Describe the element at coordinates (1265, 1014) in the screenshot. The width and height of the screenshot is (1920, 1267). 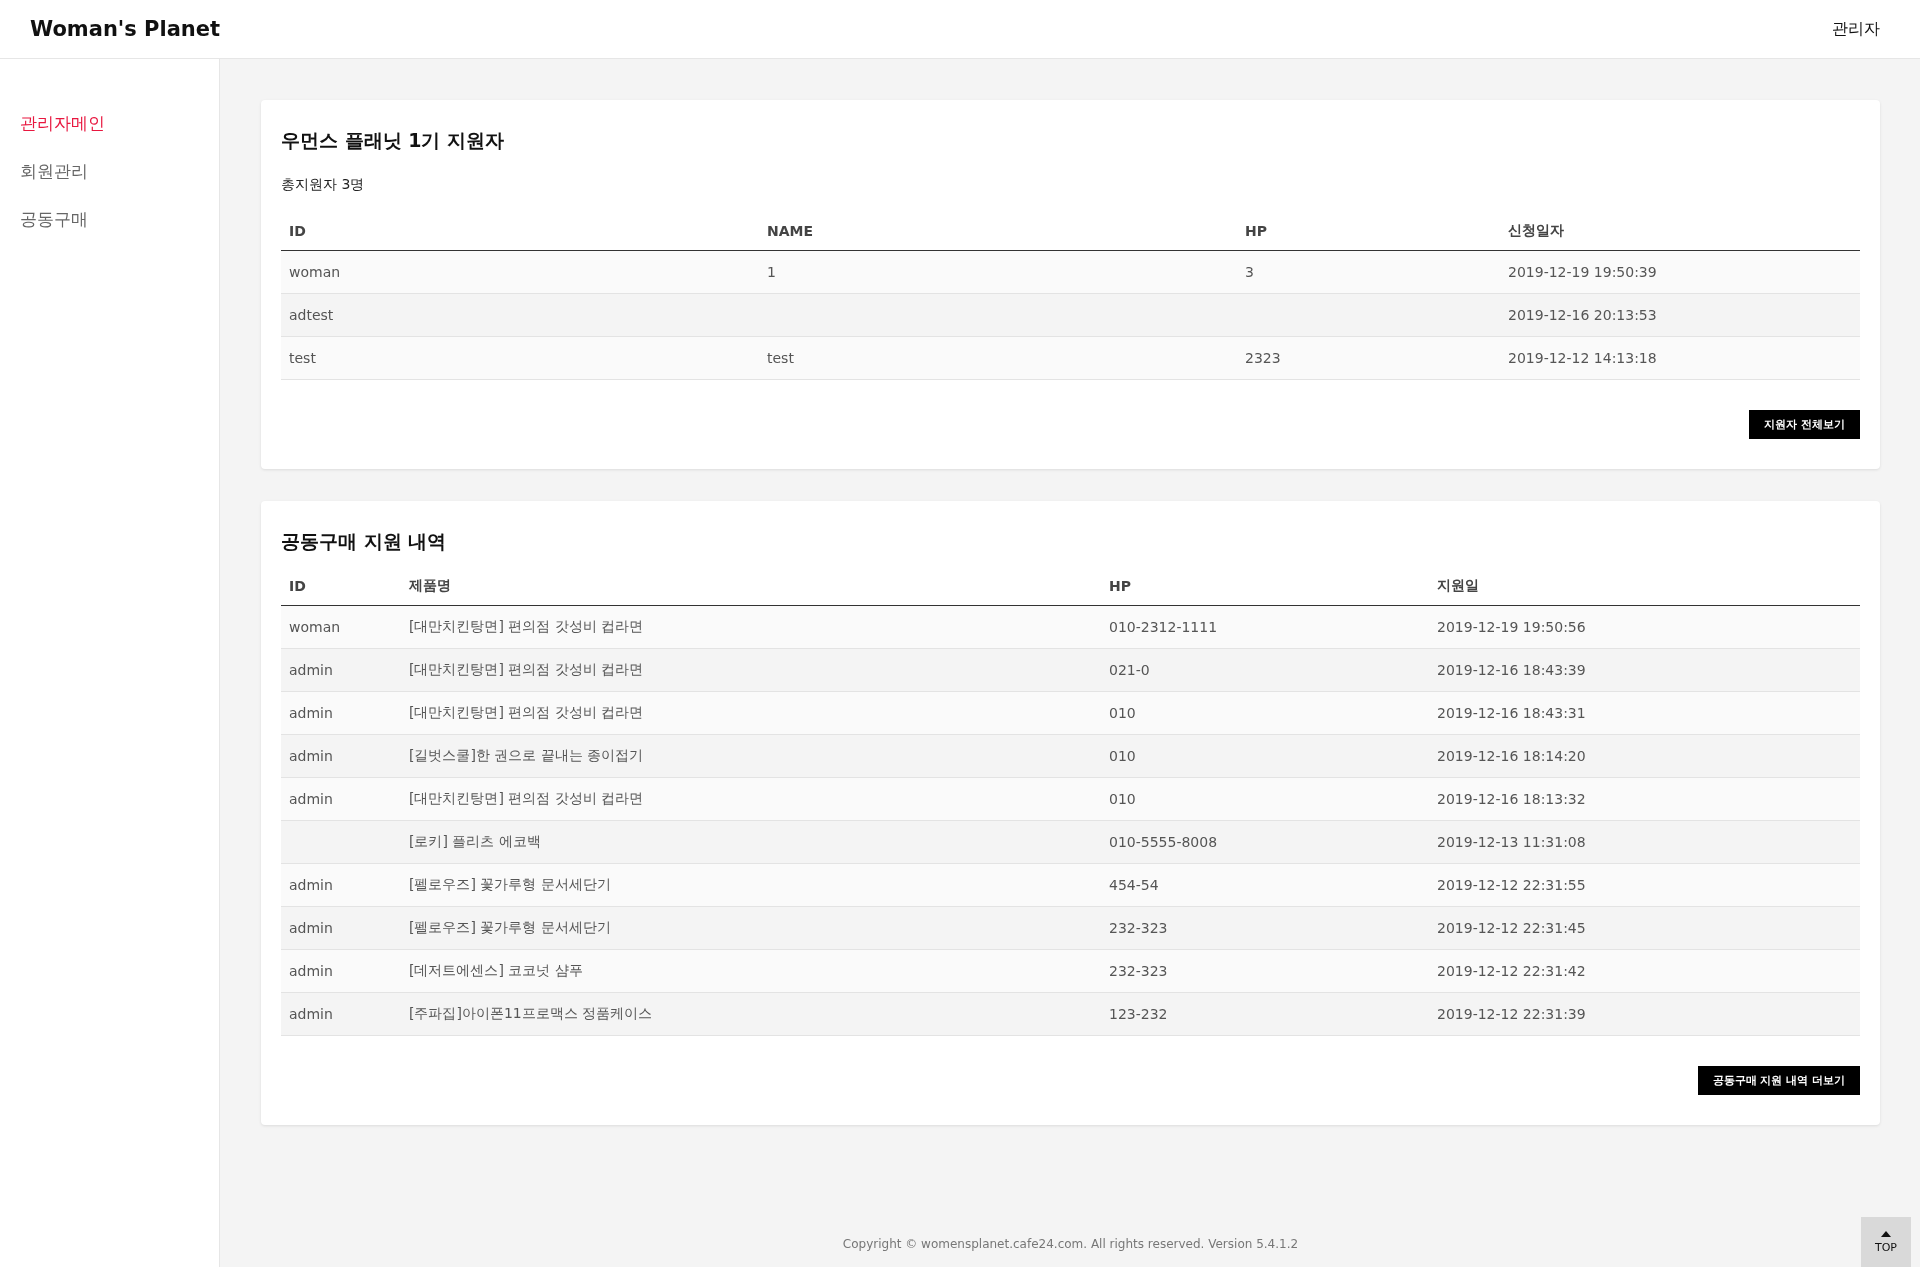
I see `table-cell: 123-232` at that location.